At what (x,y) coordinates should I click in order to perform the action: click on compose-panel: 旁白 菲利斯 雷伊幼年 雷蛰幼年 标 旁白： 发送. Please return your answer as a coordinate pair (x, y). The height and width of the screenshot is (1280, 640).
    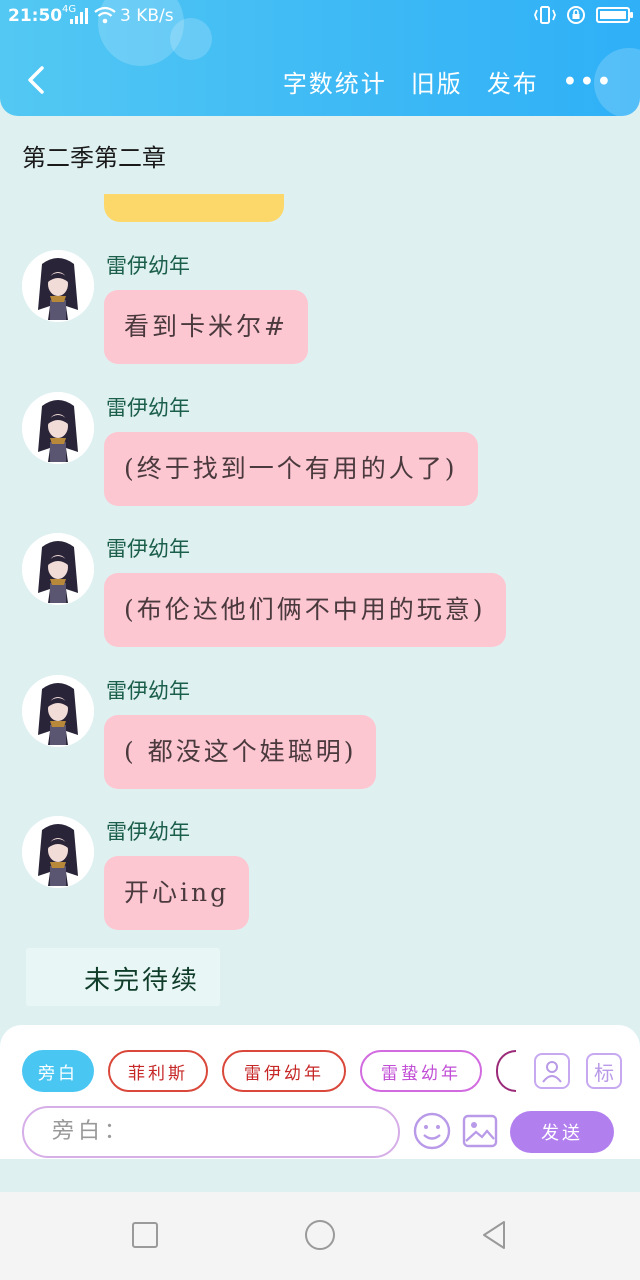
    Looking at the image, I should click on (320, 1092).